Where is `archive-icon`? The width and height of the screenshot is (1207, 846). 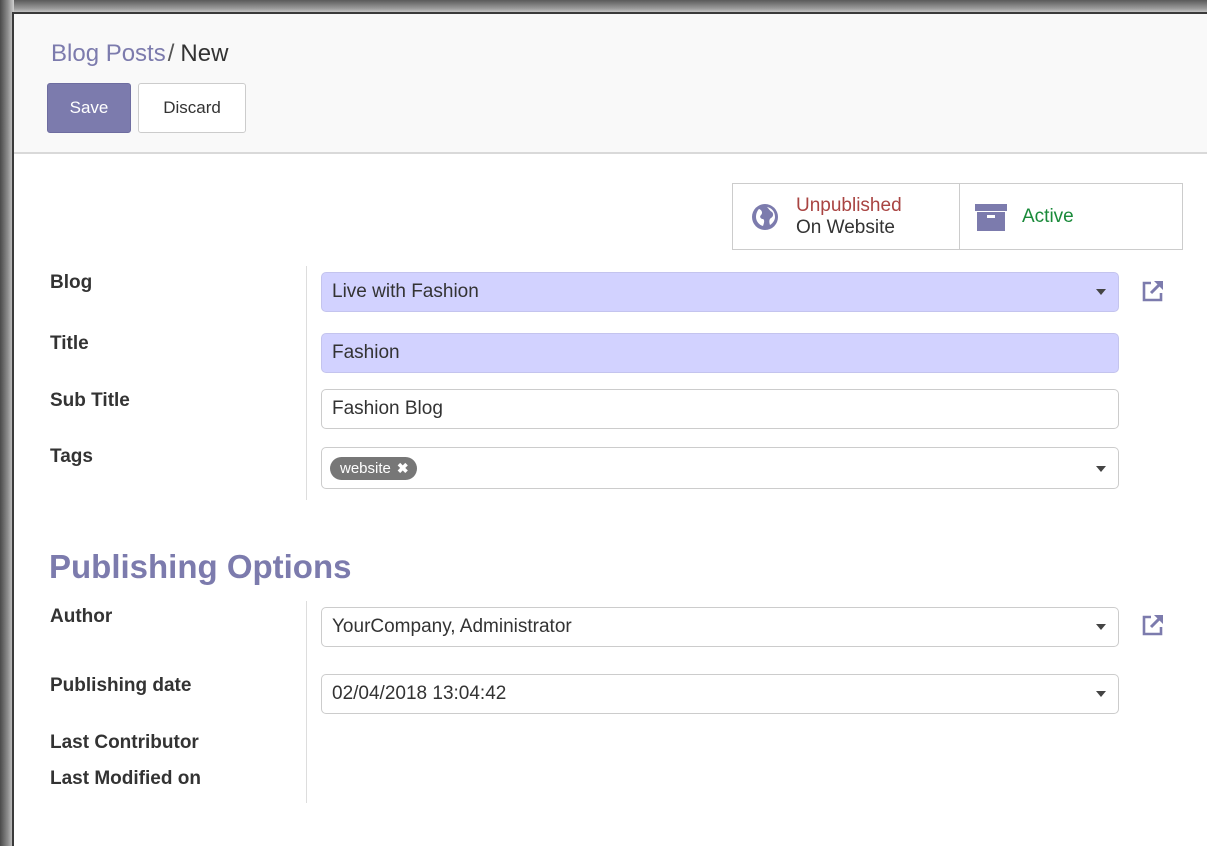 archive-icon is located at coordinates (991, 217).